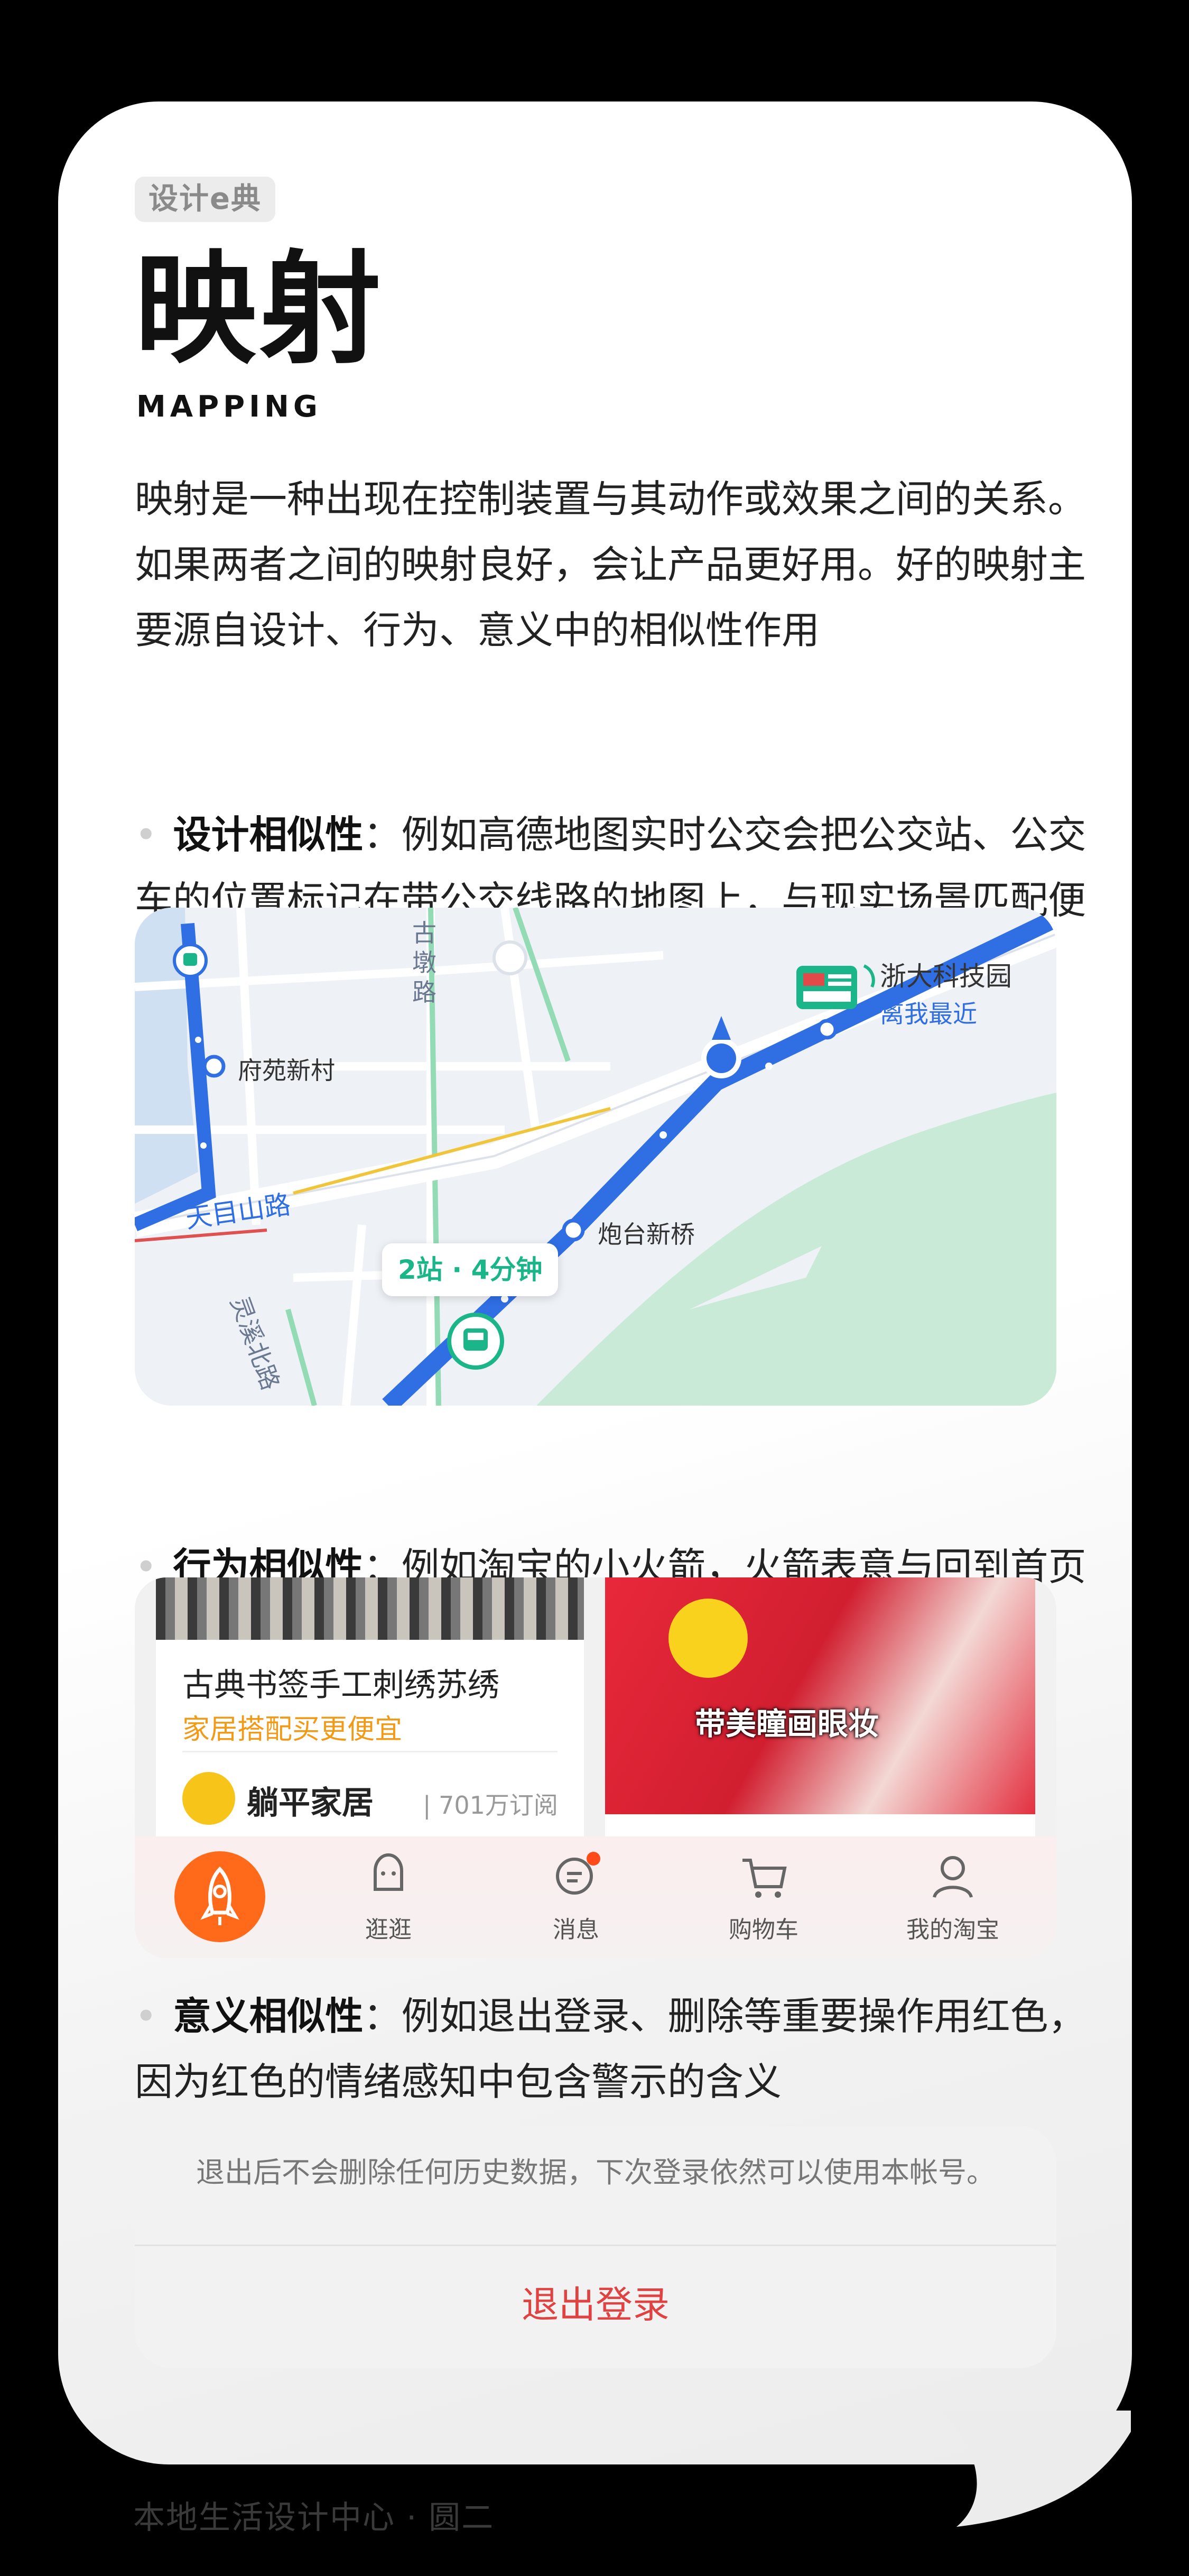  Describe the element at coordinates (205, 199) in the screenshot. I see `brand-tag: 设计e典` at that location.